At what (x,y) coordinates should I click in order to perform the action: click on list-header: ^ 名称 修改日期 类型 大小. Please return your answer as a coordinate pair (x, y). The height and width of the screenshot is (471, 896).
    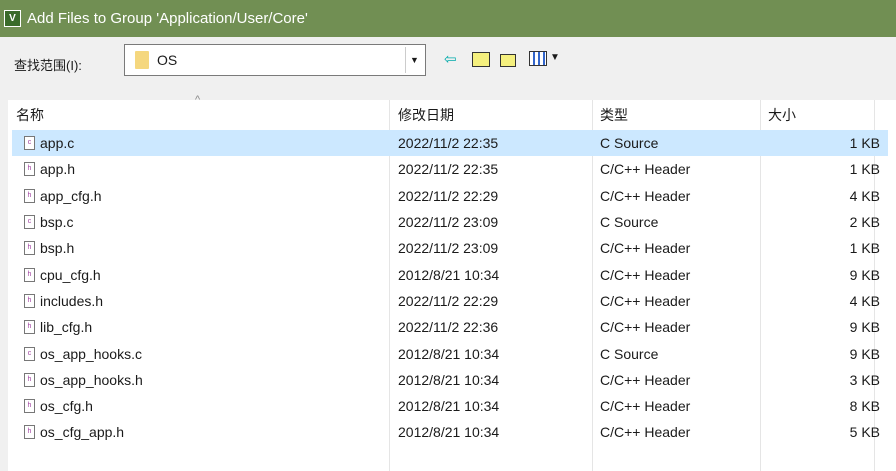
    Looking at the image, I should click on (452, 112).